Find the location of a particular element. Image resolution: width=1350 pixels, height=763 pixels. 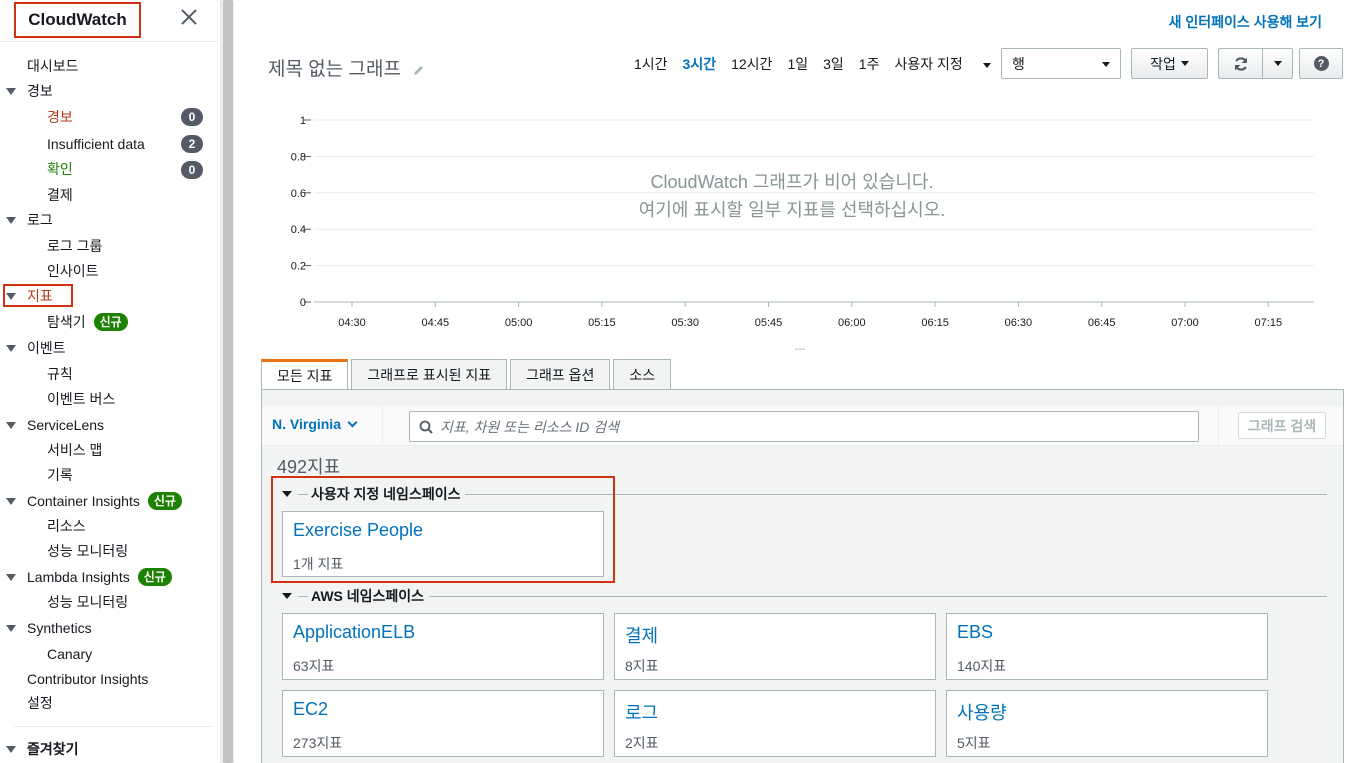

range-option: 1시간 is located at coordinates (651, 64).